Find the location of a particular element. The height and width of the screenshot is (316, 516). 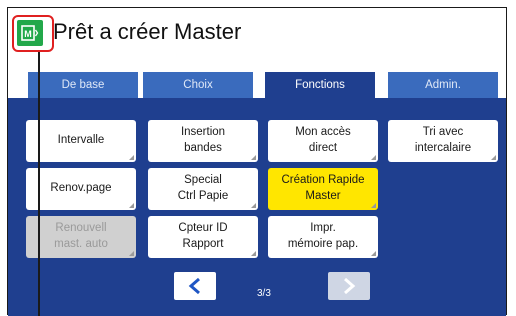

renouvell-mast-auto-button: Renouvell mast. auto is located at coordinates (81, 237).